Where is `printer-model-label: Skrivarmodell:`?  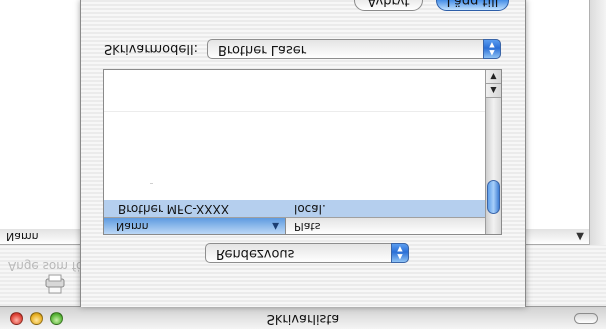
printer-model-label: Skrivarmodell: is located at coordinates (151, 48).